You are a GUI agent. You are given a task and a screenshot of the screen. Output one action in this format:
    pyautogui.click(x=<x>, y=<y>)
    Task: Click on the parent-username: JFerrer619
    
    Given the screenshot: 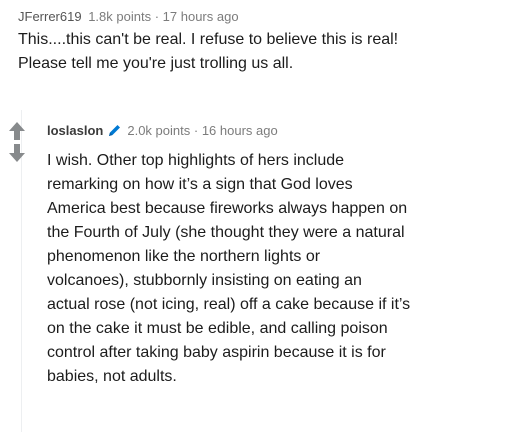 What is the action you would take?
    pyautogui.click(x=50, y=16)
    